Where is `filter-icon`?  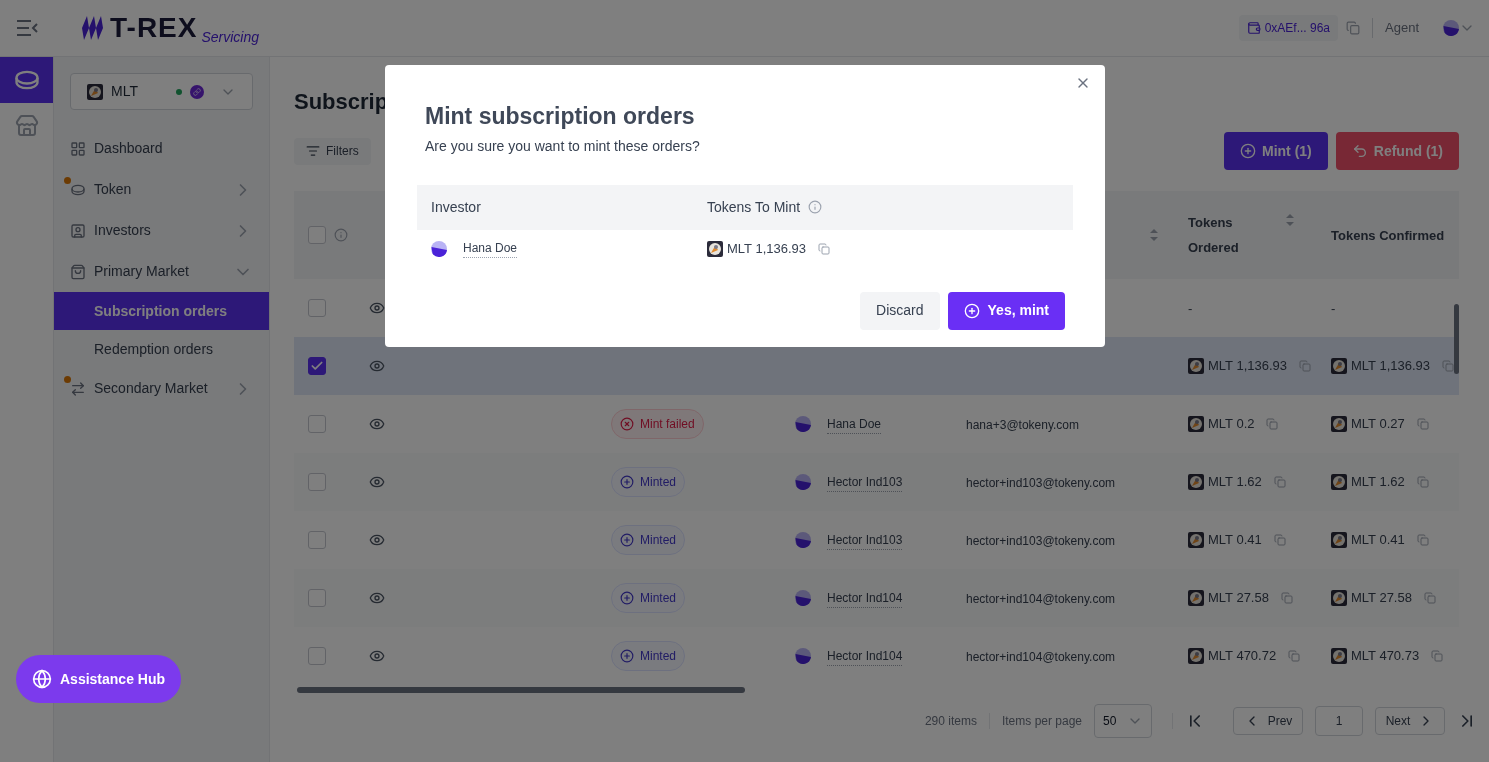 filter-icon is located at coordinates (313, 151).